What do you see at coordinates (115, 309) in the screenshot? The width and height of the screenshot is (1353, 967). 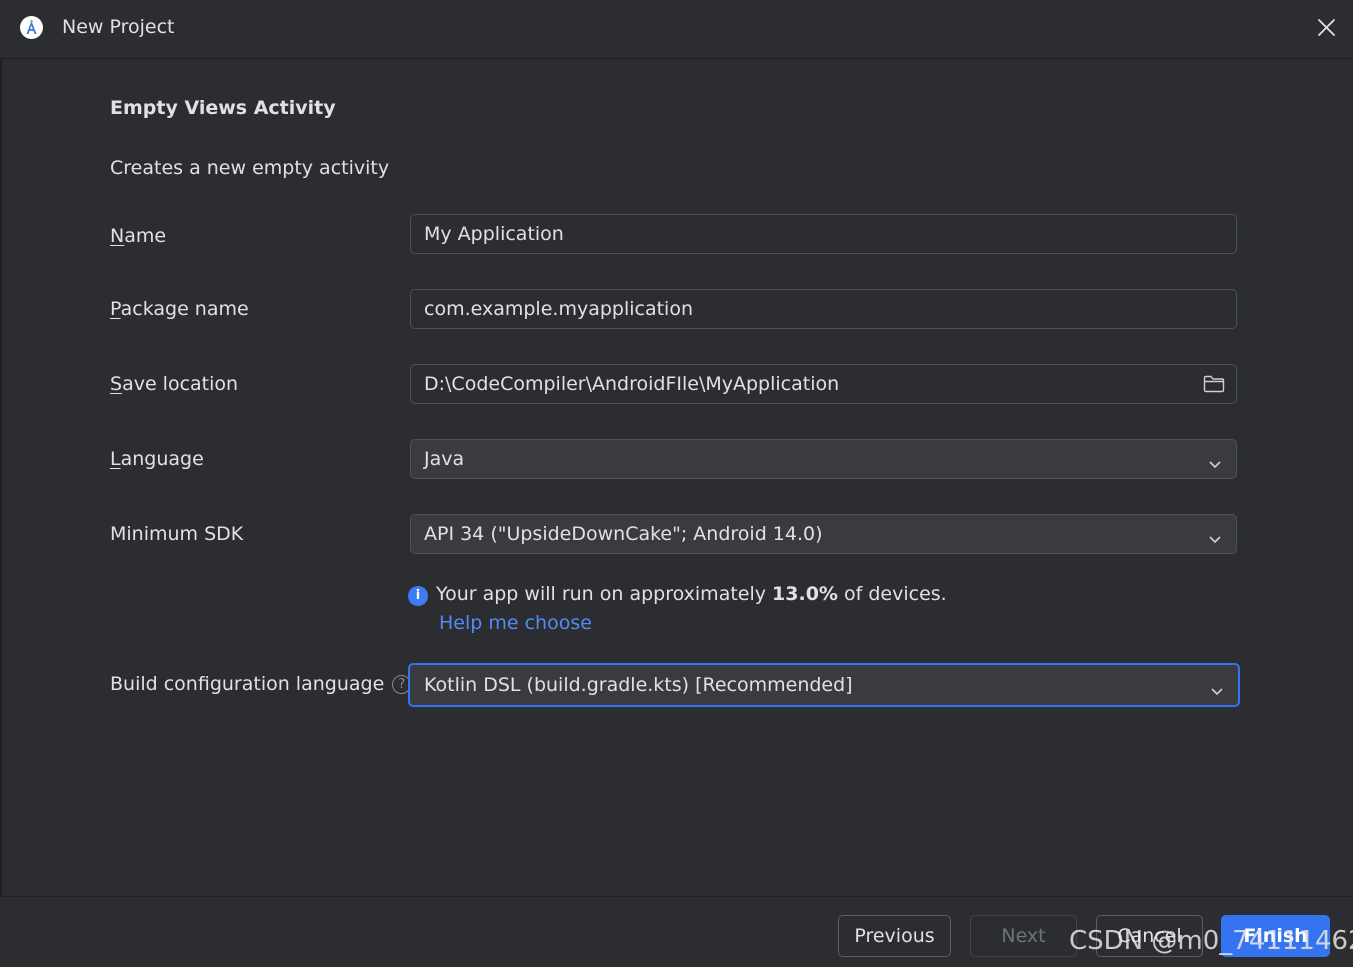 I see `package-label-mnemonic: P` at bounding box center [115, 309].